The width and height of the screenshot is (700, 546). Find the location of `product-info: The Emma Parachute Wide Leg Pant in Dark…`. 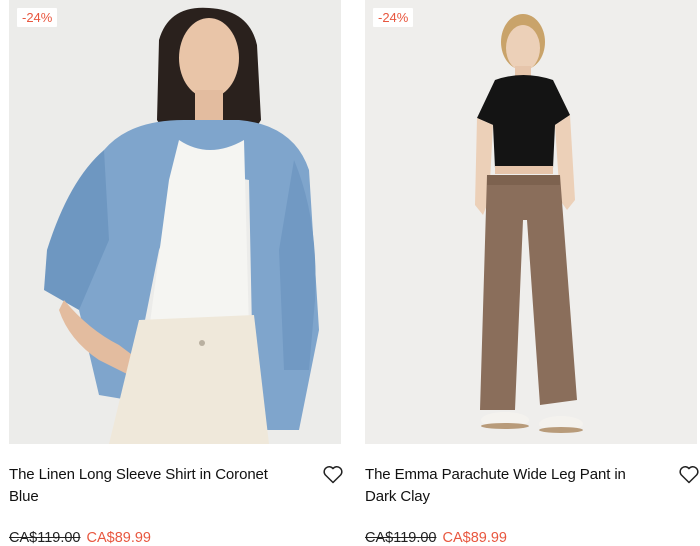

product-info: The Emma Parachute Wide Leg Pant in Dark… is located at coordinates (532, 495).